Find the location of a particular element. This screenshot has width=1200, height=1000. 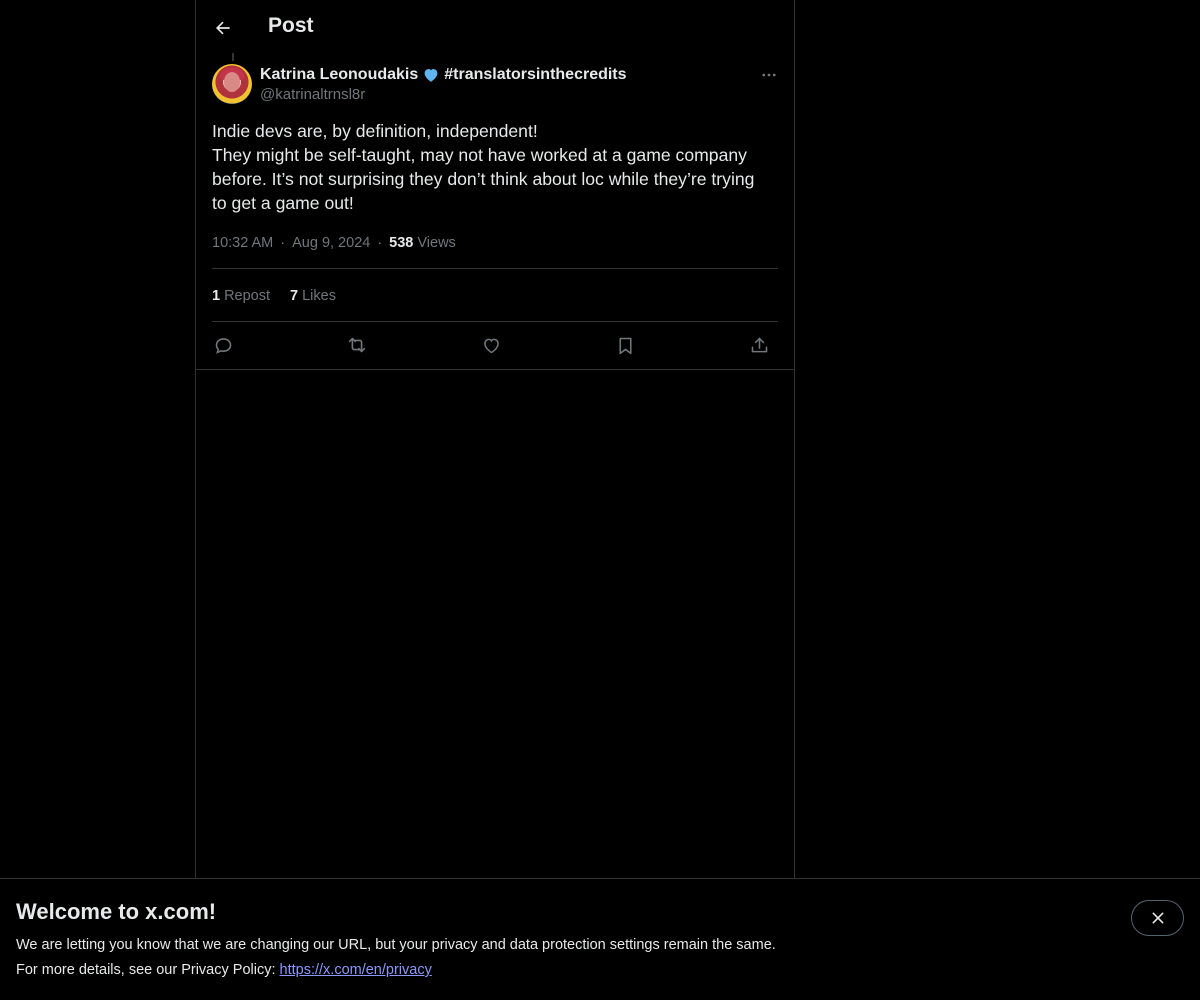

post-actions is located at coordinates (497, 345).